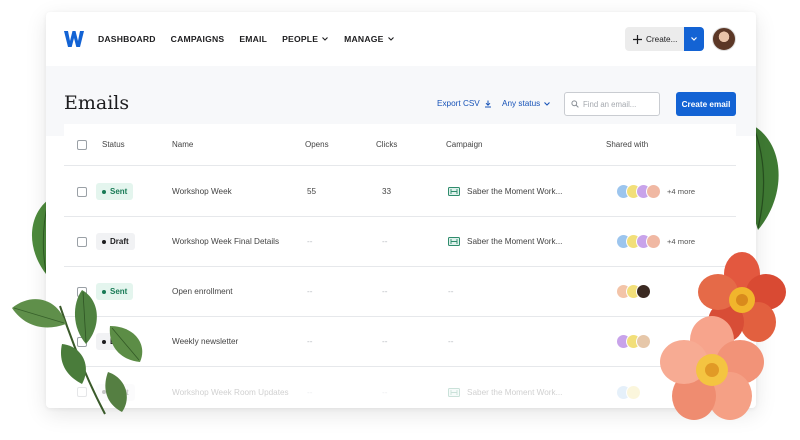 This screenshot has width=800, height=440. I want to click on status-filter-dropdown: Any status, so click(526, 103).